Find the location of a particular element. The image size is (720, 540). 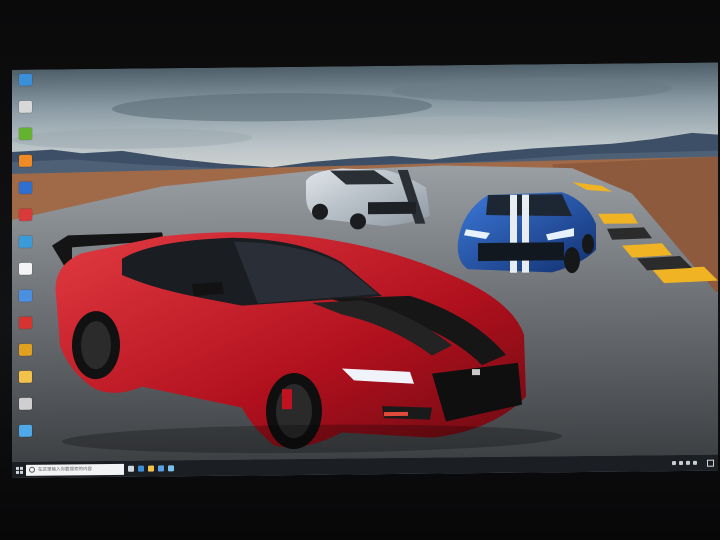

store-icon is located at coordinates (161, 468).